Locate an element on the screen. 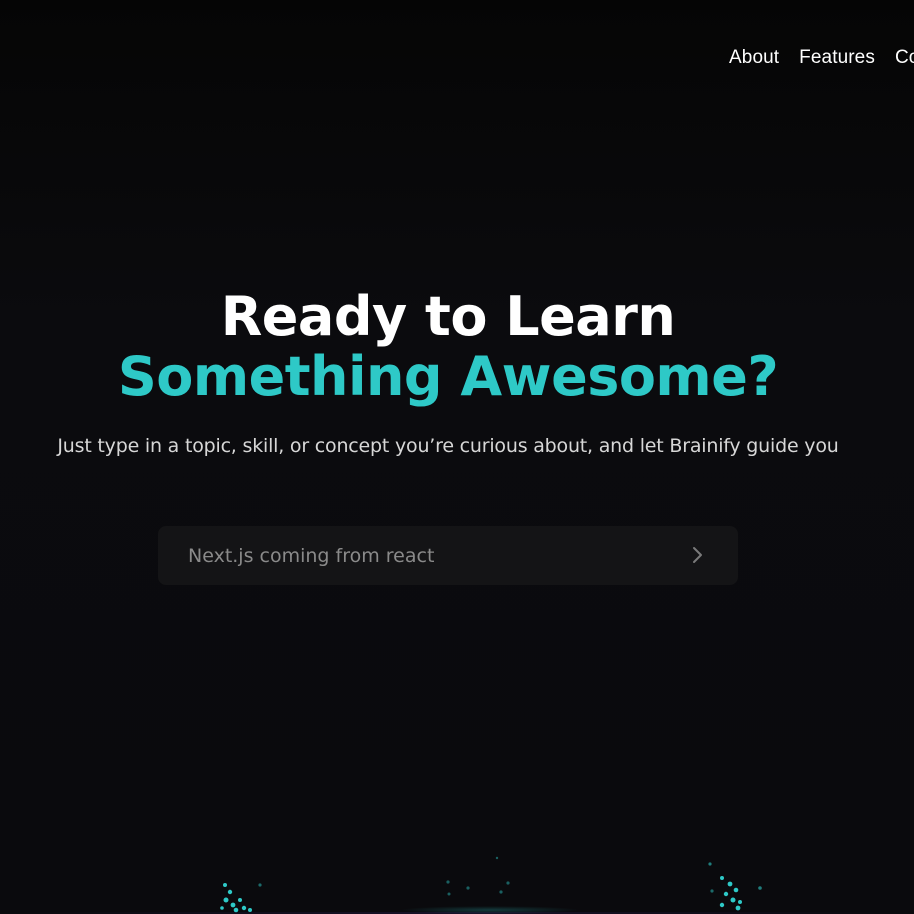 This screenshot has width=914, height=914. topic-search-box is located at coordinates (448, 555).